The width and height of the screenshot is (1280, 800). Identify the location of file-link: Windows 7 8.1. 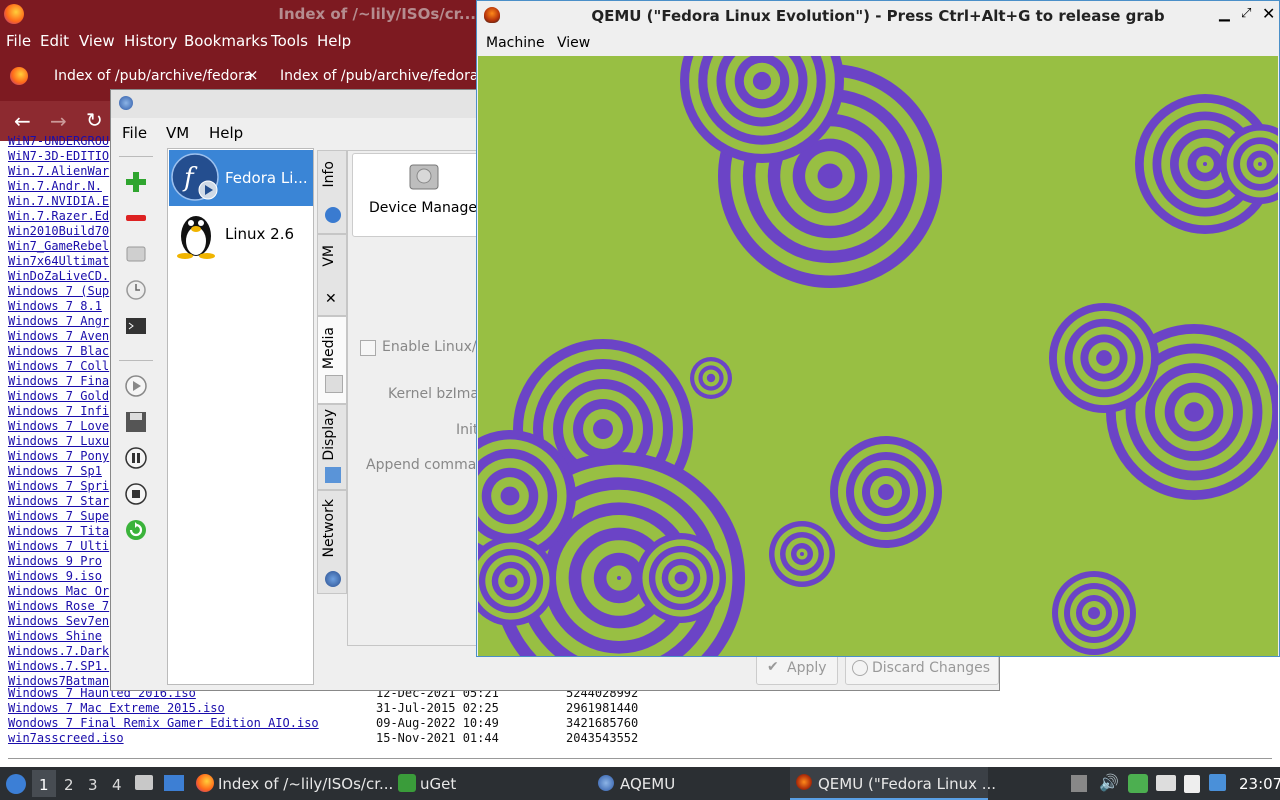
(55, 306).